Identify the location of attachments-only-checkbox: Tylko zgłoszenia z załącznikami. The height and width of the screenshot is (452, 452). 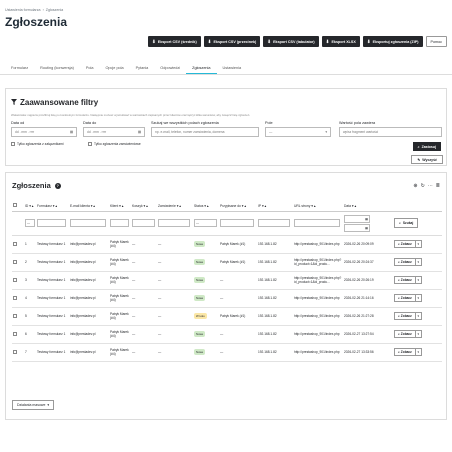
(37, 144).